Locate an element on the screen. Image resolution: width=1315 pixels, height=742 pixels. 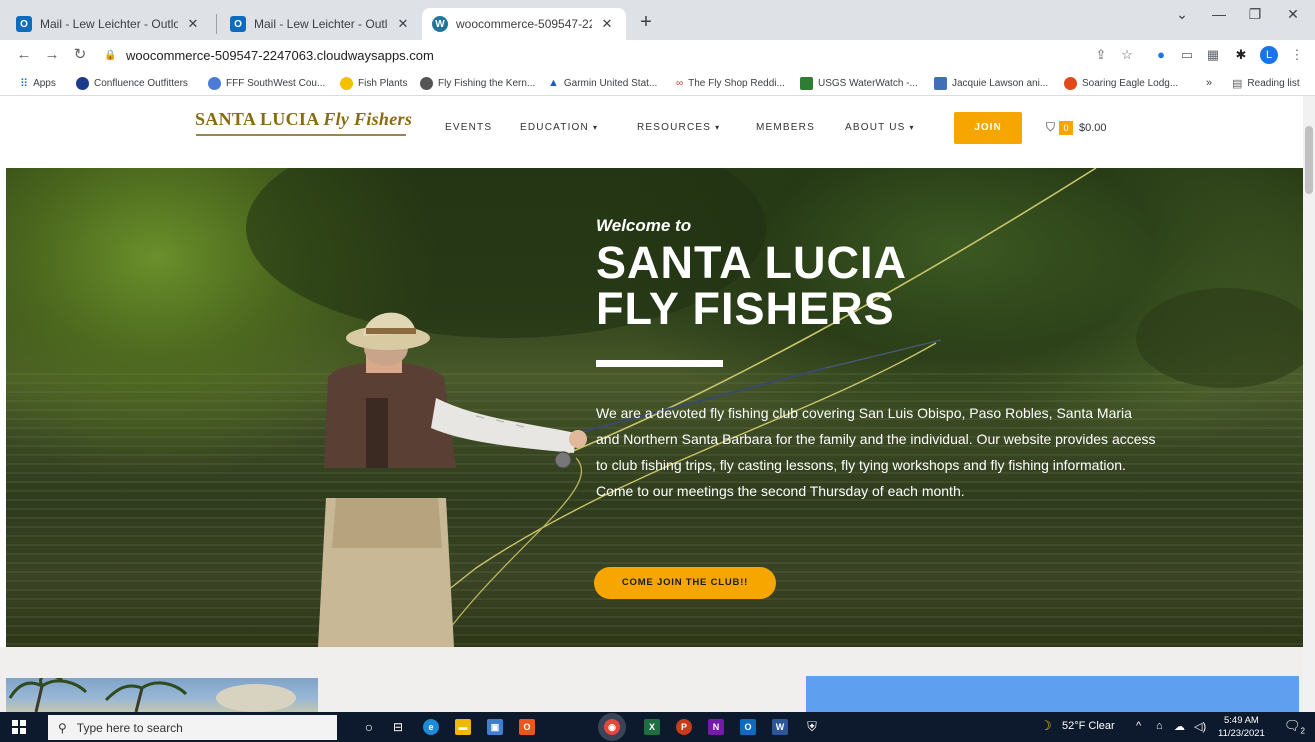
onenote-icon: N is located at coordinates (716, 727).